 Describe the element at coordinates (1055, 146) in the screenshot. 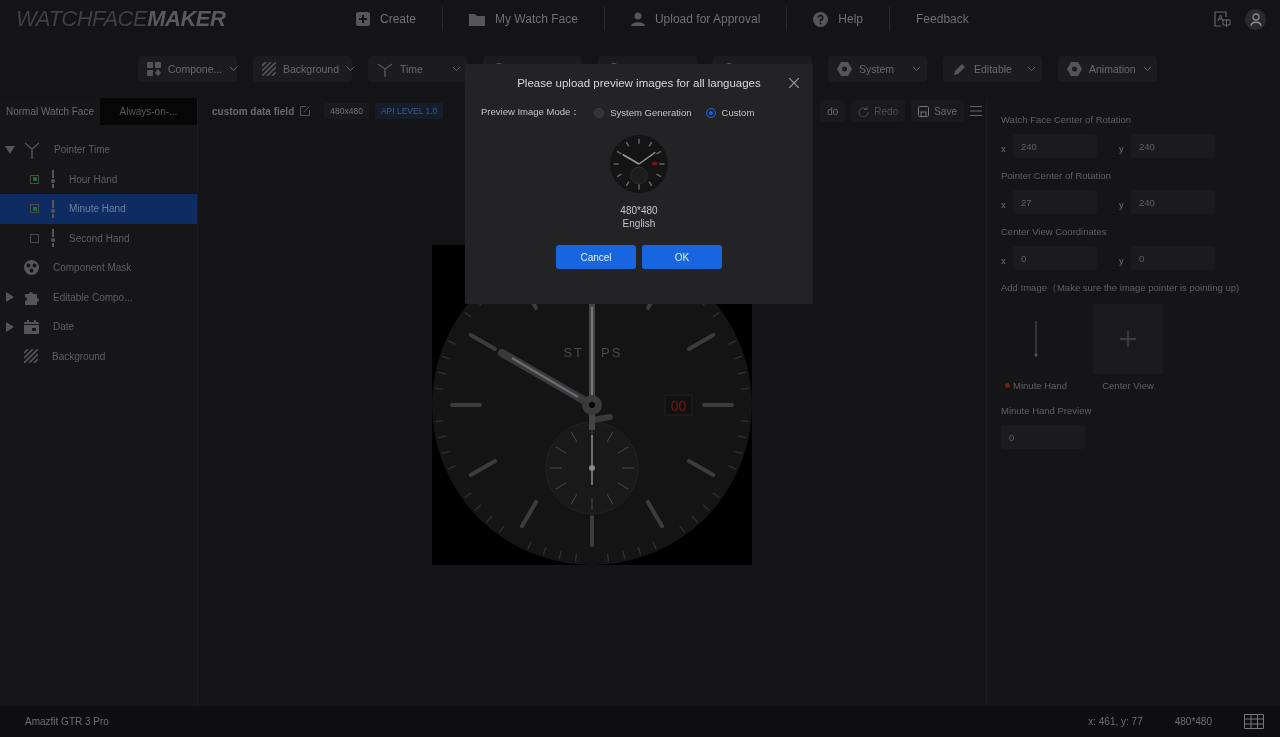

I see `x-input: 240` at that location.